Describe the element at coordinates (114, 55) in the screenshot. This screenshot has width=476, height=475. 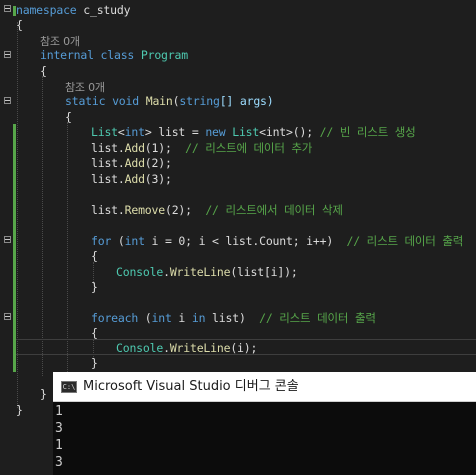
I see `code-line-class: internal class Program` at that location.